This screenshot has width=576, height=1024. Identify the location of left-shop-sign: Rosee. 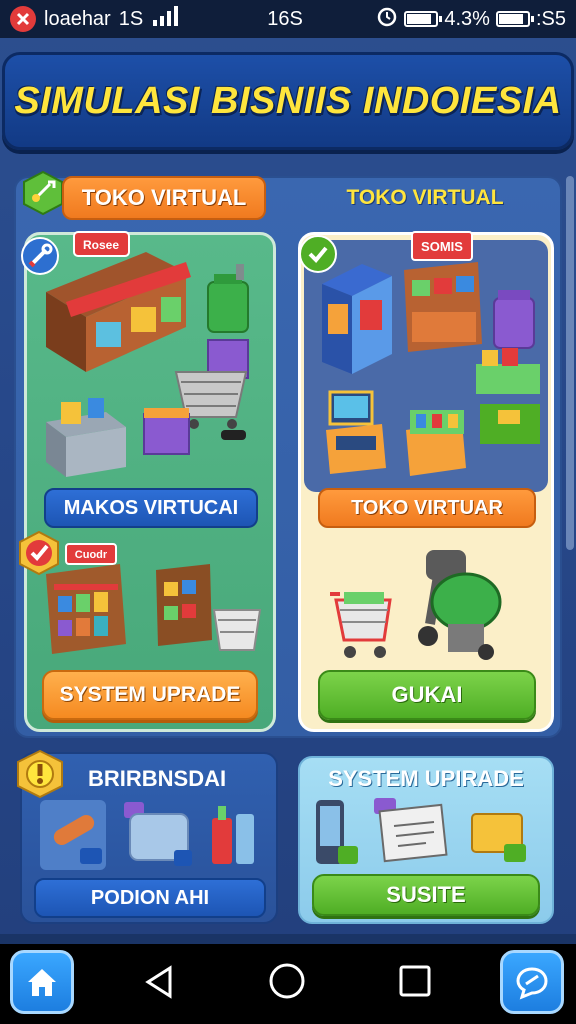
(101, 245).